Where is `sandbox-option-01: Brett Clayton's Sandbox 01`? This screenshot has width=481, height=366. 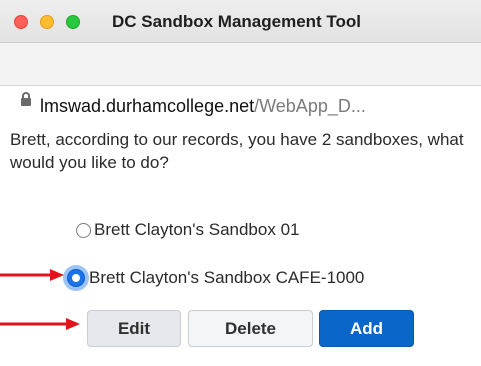
sandbox-option-01: Brett Clayton's Sandbox 01 is located at coordinates (187, 230).